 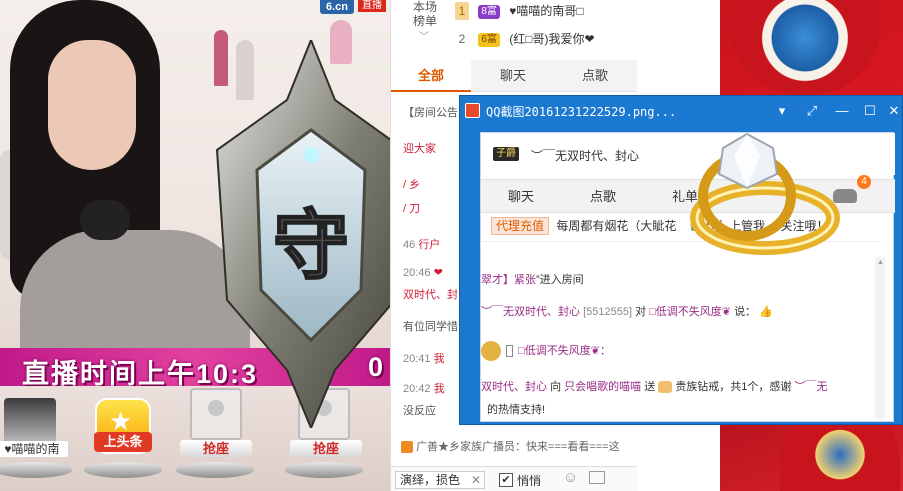 What do you see at coordinates (489, 11) in the screenshot?
I see `wealth-level-badge: 8富` at bounding box center [489, 11].